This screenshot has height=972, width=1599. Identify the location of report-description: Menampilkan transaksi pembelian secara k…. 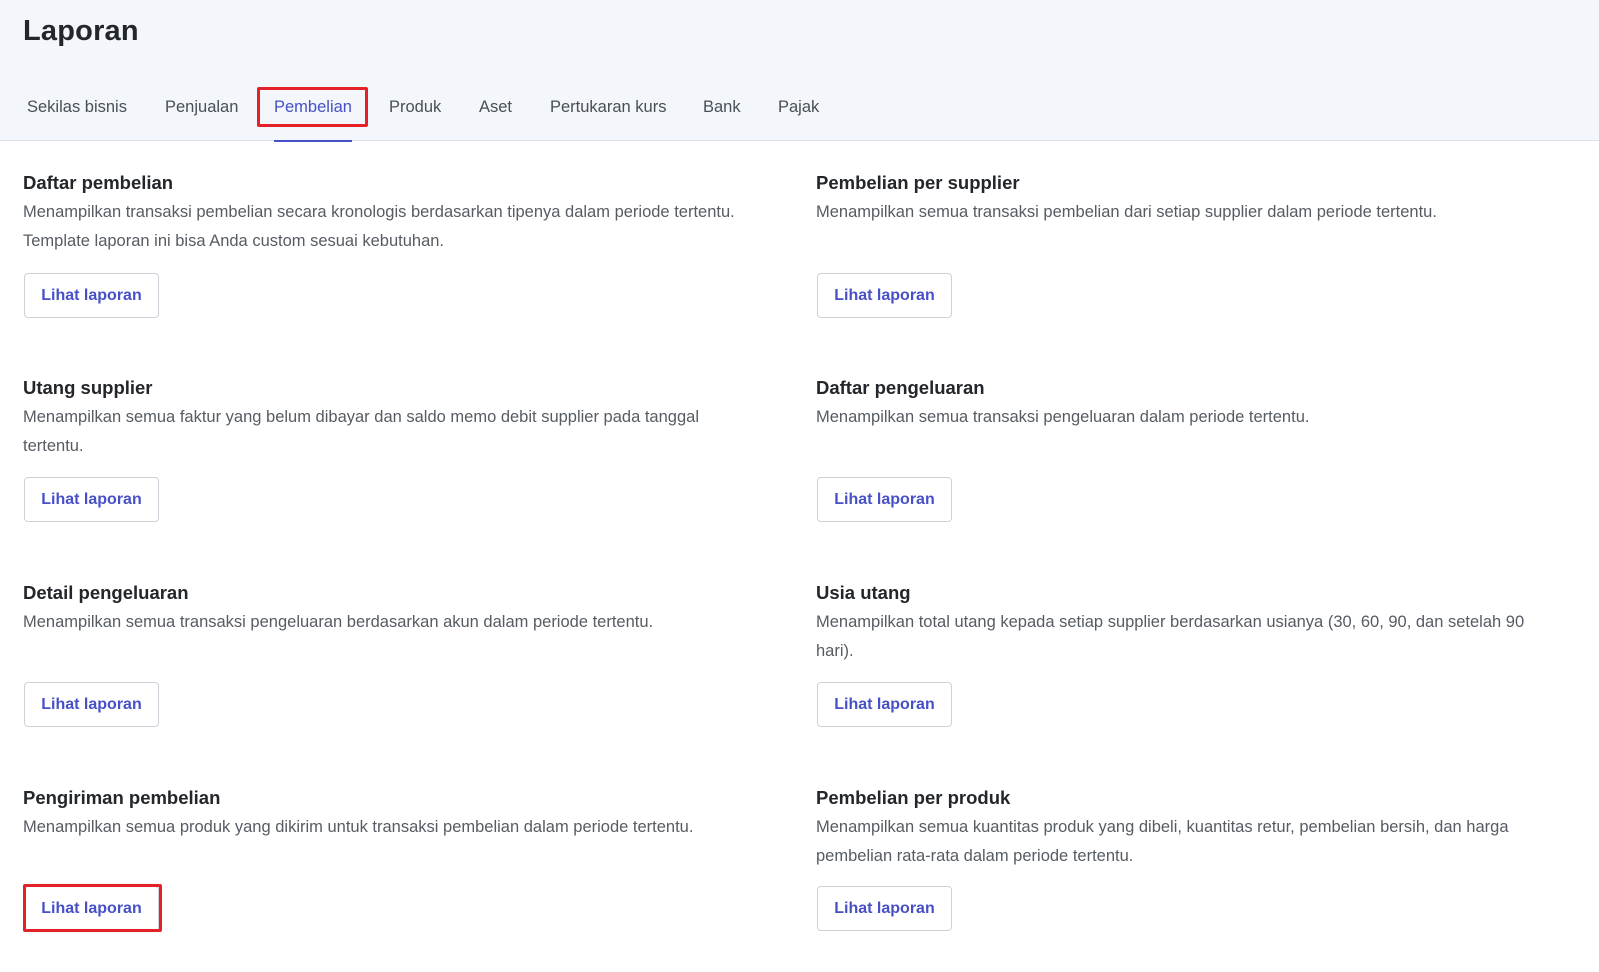
(379, 226).